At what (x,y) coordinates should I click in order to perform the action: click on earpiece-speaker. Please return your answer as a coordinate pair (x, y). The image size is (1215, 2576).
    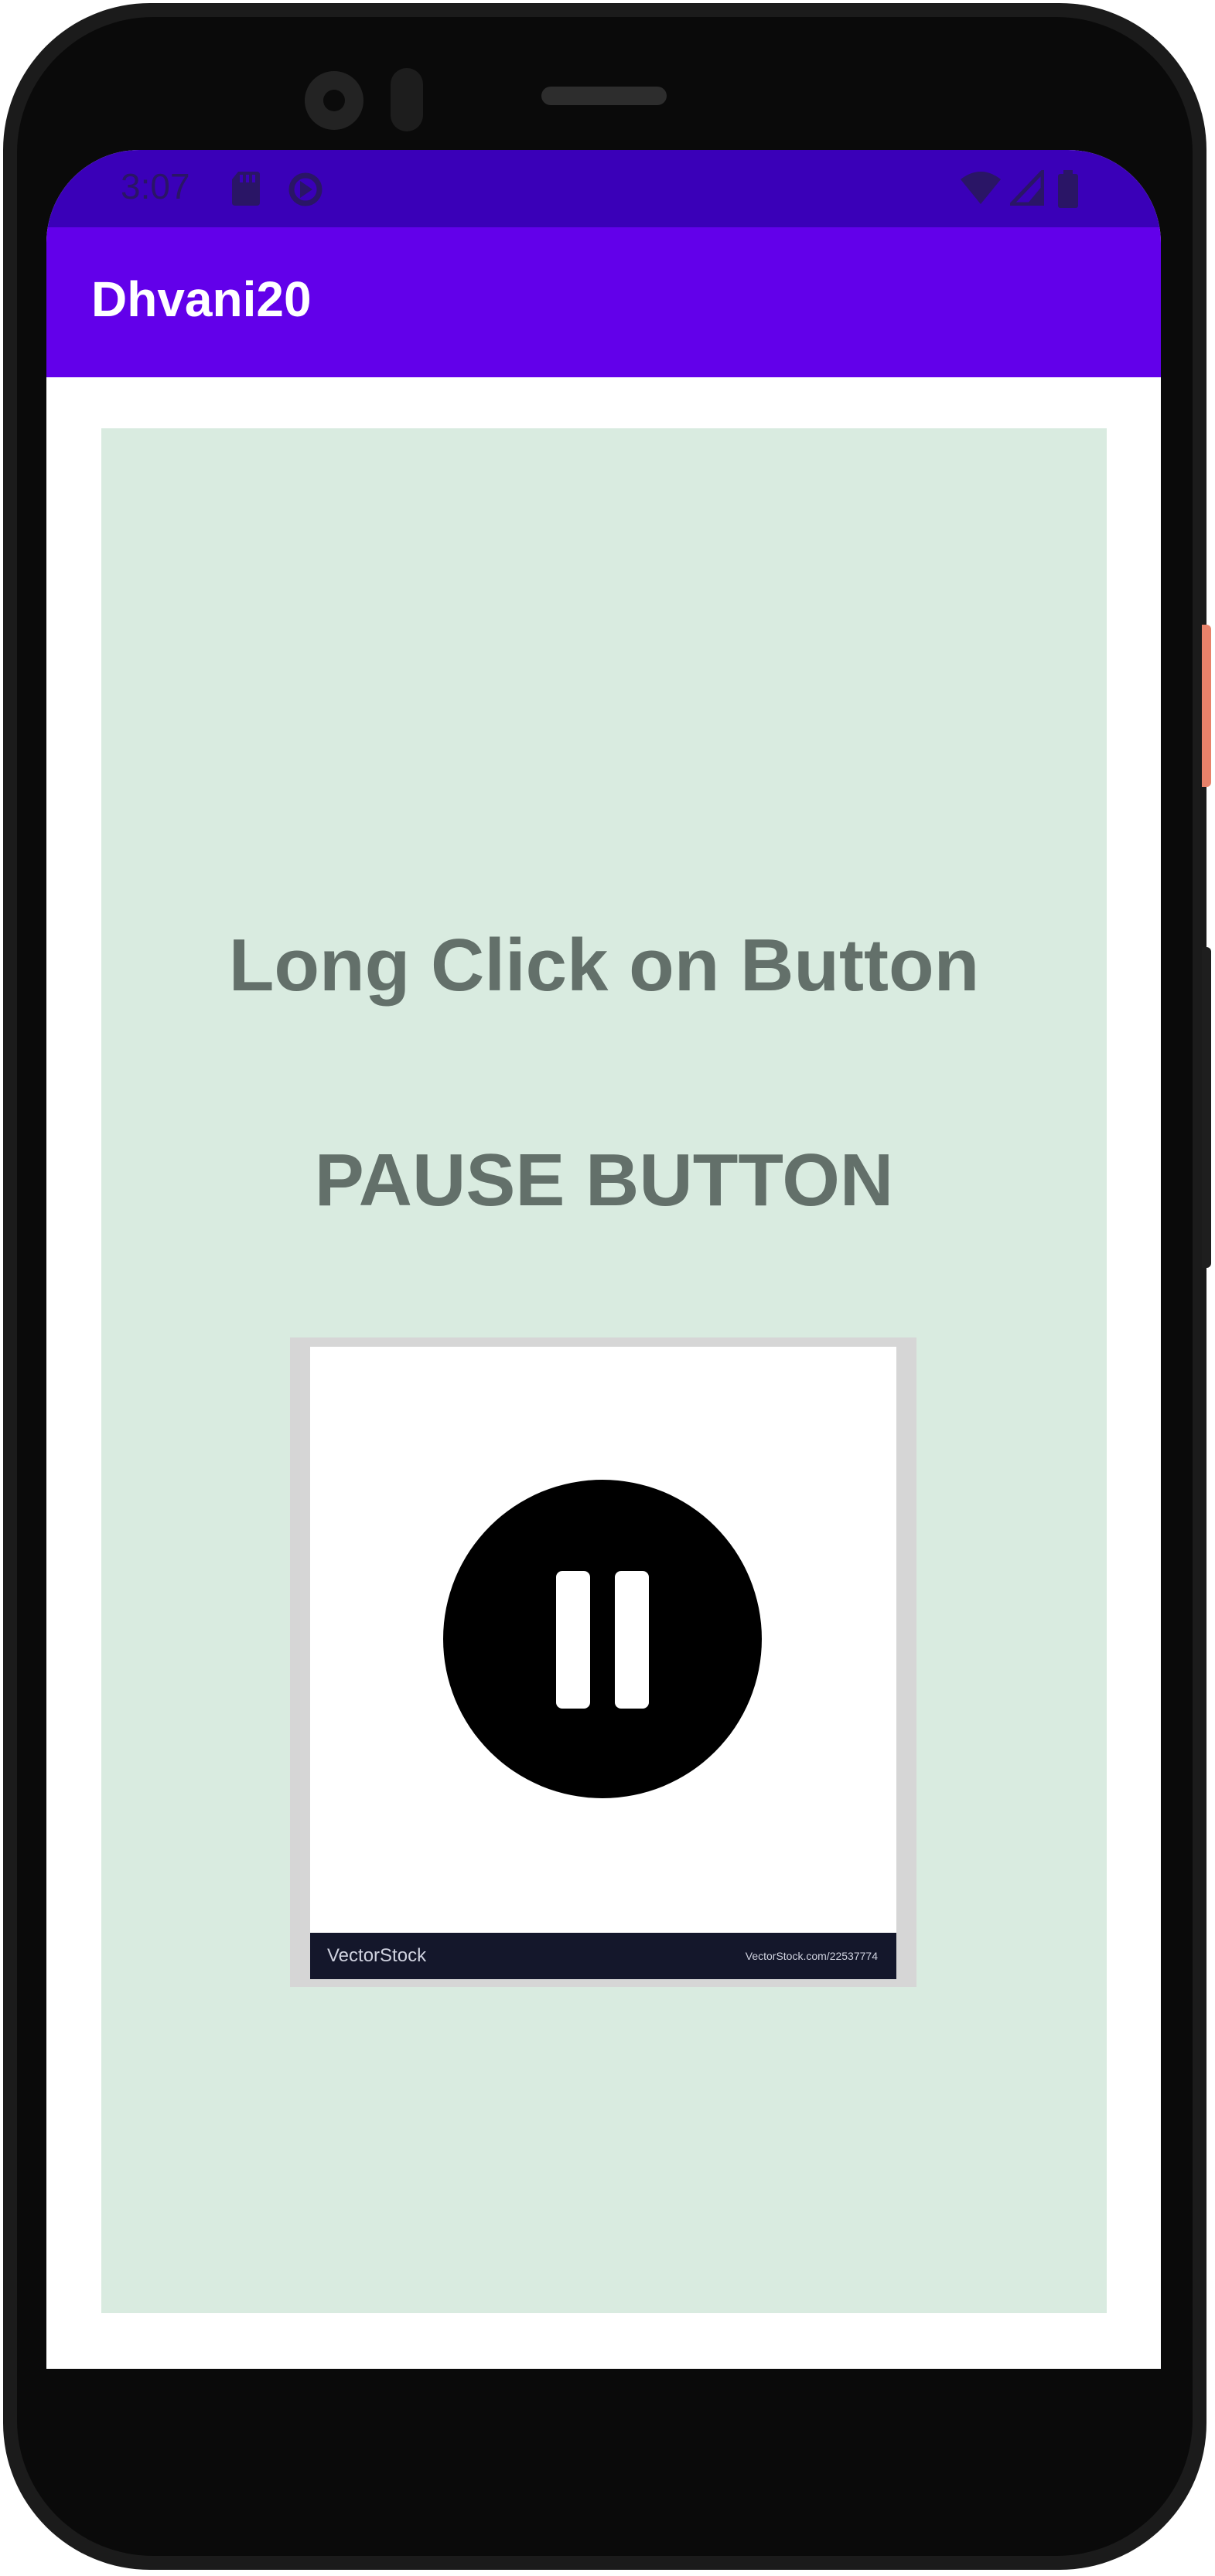
    Looking at the image, I should click on (604, 96).